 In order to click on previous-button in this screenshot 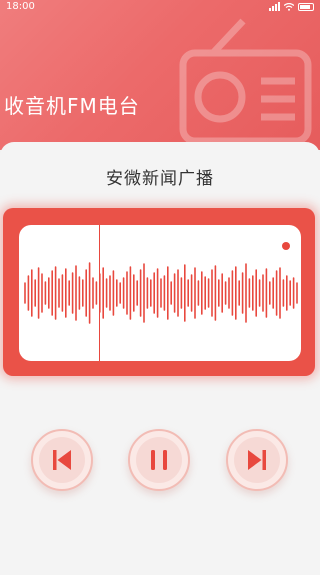, I will do `click(62, 460)`.